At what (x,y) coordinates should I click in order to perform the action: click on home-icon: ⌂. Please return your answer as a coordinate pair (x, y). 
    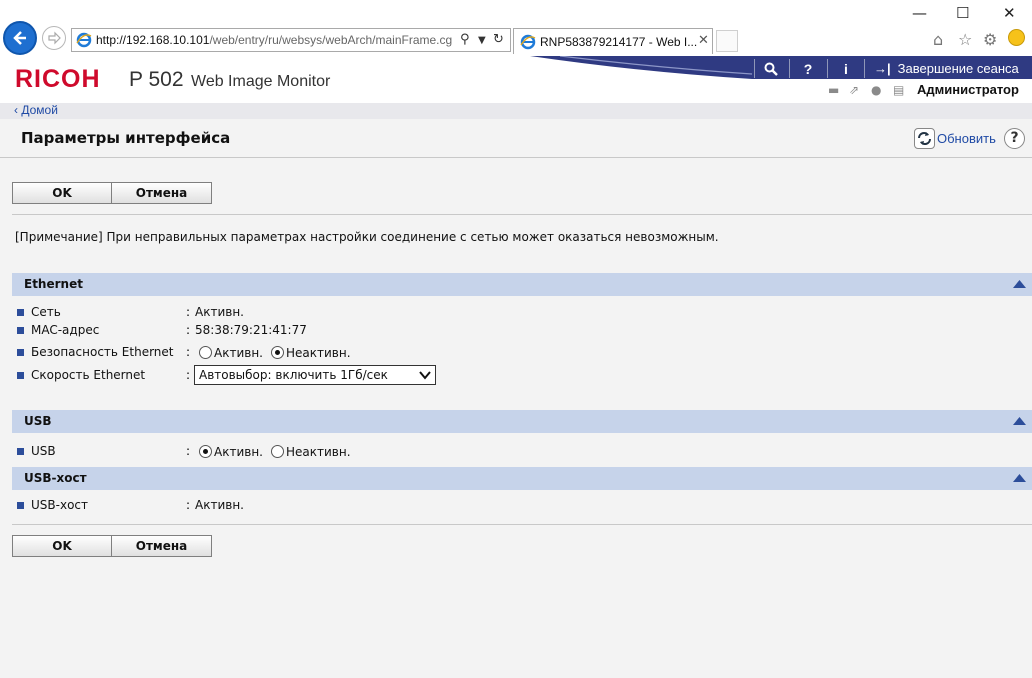
    Looking at the image, I should click on (938, 39).